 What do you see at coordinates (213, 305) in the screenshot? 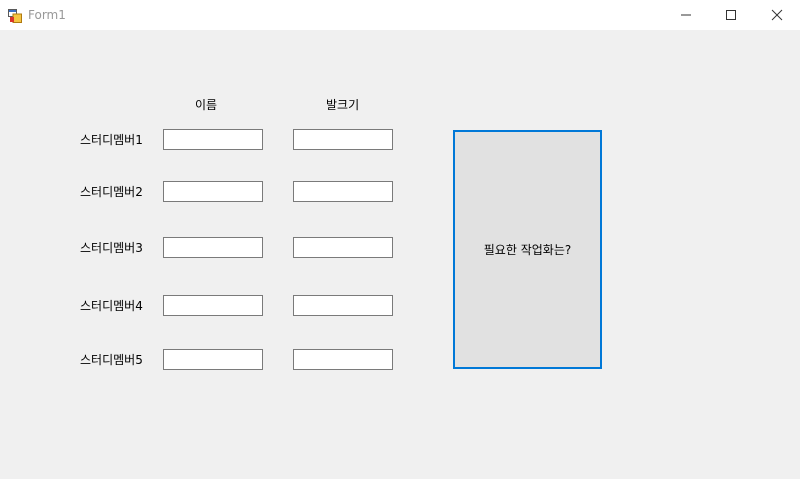
I see `member-4-name-input` at bounding box center [213, 305].